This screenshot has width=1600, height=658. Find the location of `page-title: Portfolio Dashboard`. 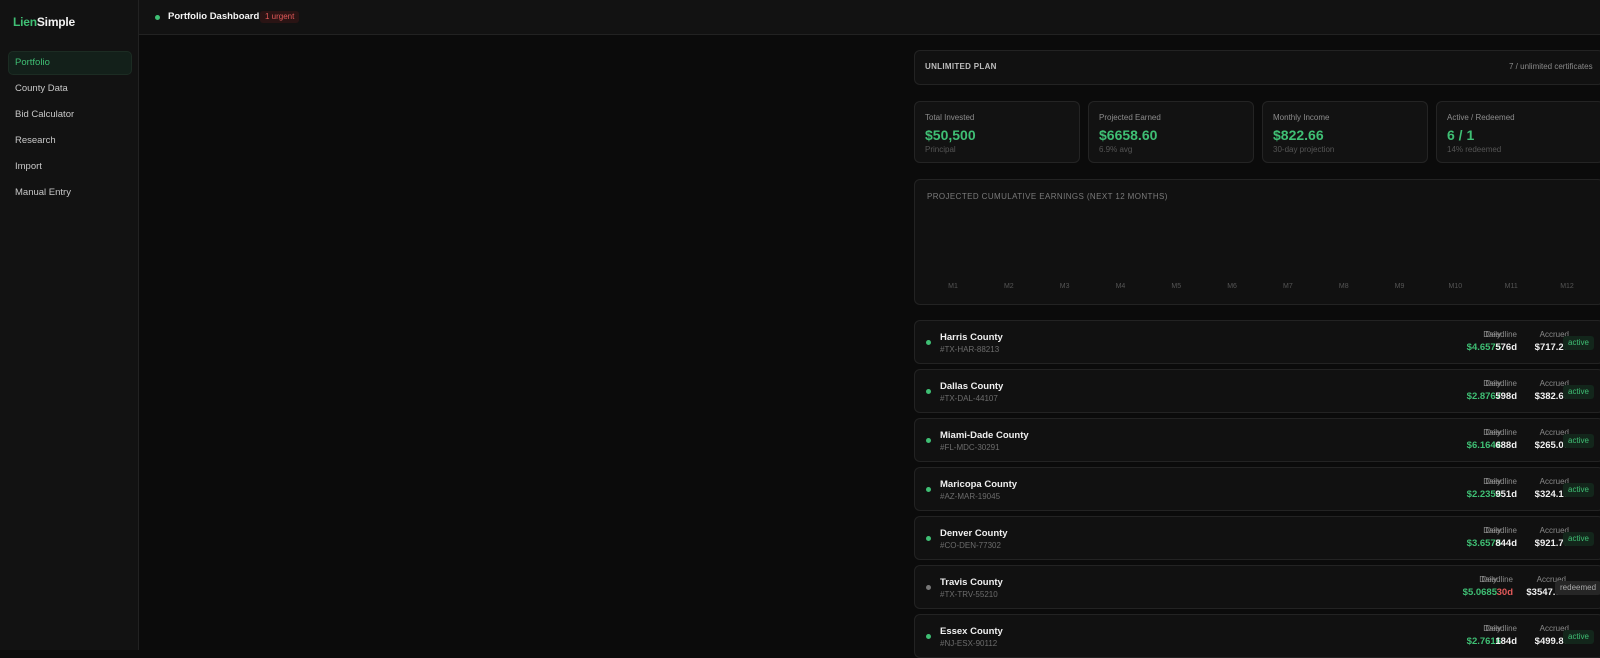

page-title: Portfolio Dashboard is located at coordinates (214, 16).